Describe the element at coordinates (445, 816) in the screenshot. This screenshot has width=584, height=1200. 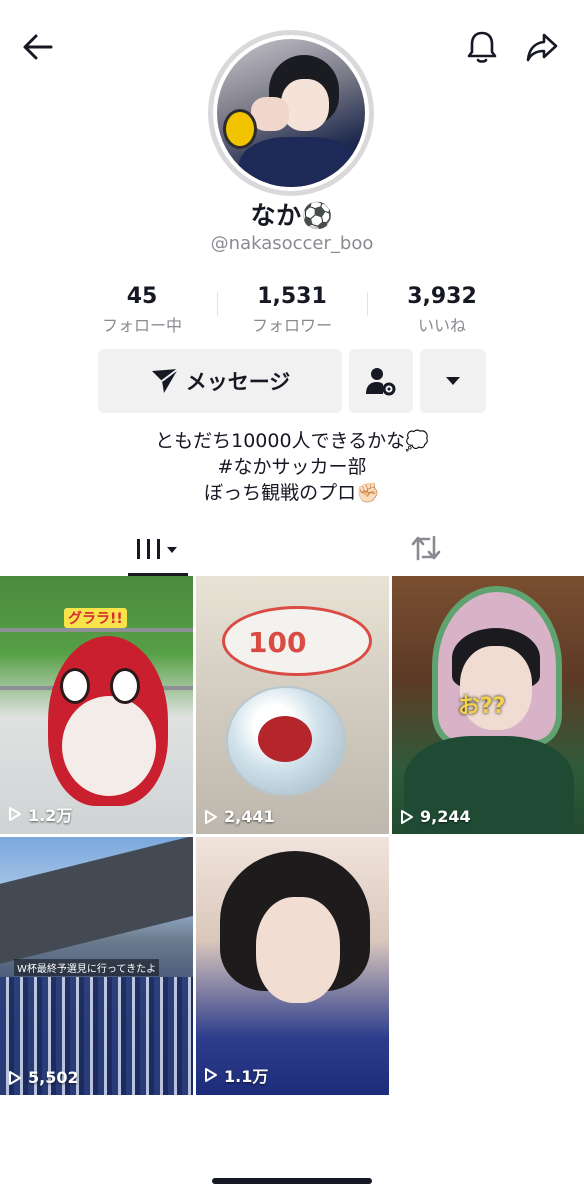
I see `view-count-value: 9,244` at that location.